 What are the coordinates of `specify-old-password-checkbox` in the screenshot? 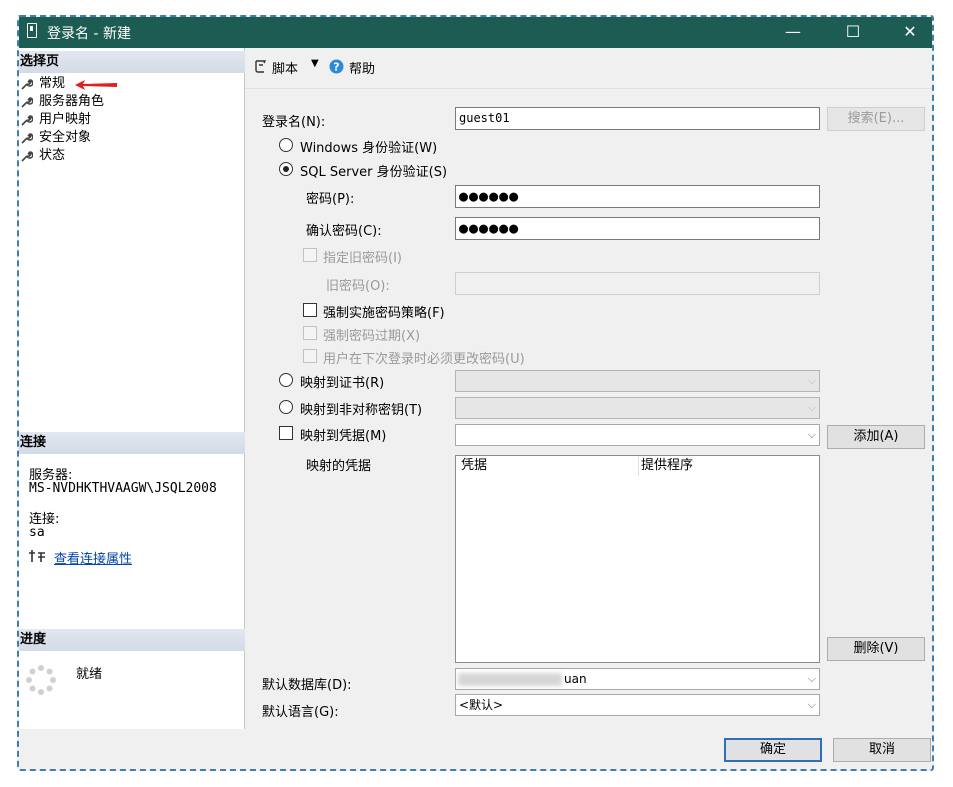 It's located at (310, 255).